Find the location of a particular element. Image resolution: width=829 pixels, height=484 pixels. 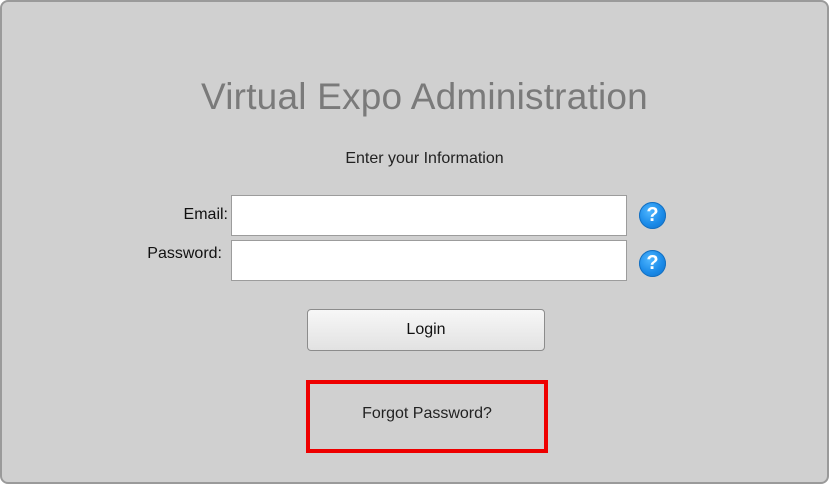

forgot-password-link: Forgot Password? is located at coordinates (427, 414).